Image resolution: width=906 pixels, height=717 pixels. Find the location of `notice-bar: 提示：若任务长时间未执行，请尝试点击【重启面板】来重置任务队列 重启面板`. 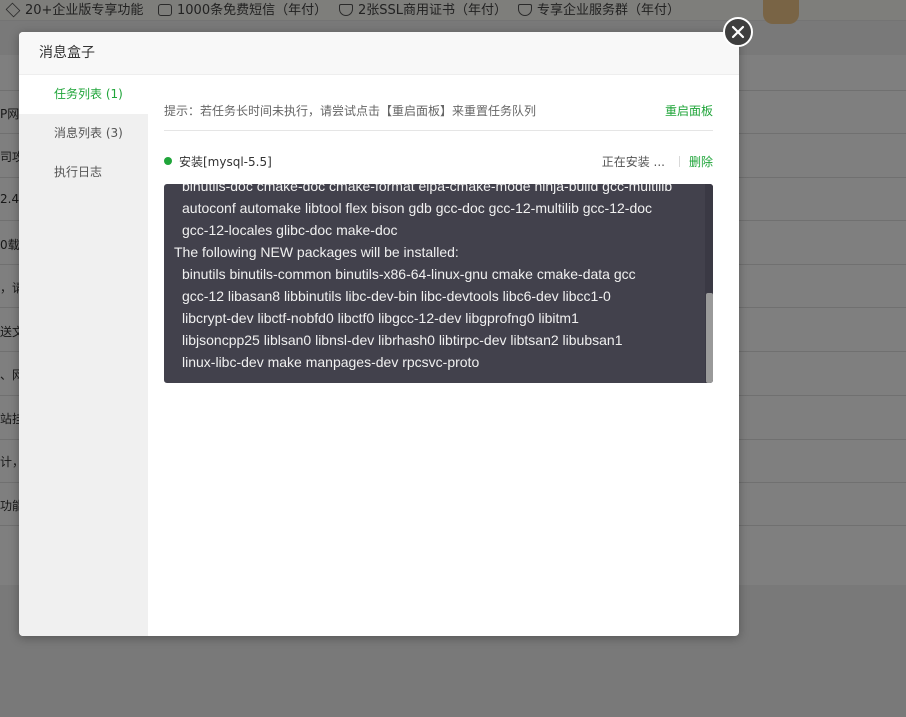

notice-bar: 提示：若任务长时间未执行，请尝试点击【重启面板】来重置任务队列 重启面板 is located at coordinates (438, 115).